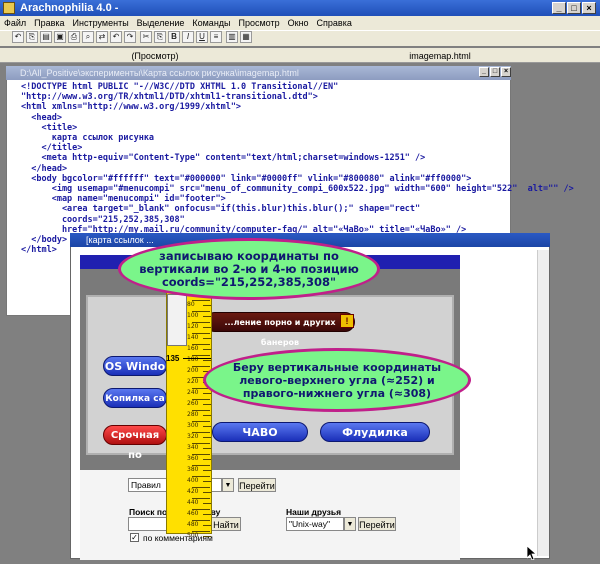 The image size is (600, 564). I want to click on menu-view: Просмотр, so click(259, 23).